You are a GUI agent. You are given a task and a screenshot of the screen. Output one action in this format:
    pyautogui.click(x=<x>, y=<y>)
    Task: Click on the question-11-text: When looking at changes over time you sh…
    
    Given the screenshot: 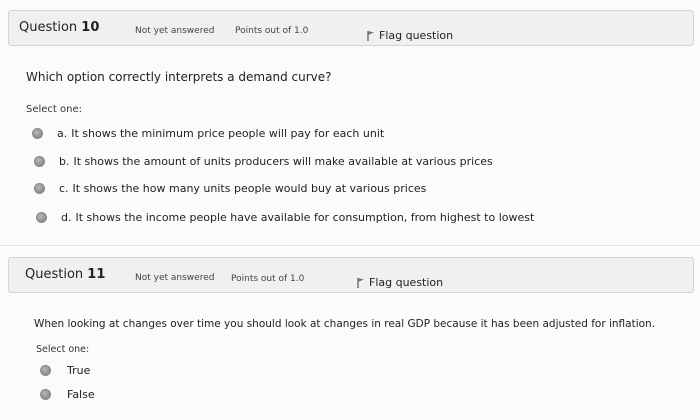 What is the action you would take?
    pyautogui.click(x=345, y=324)
    